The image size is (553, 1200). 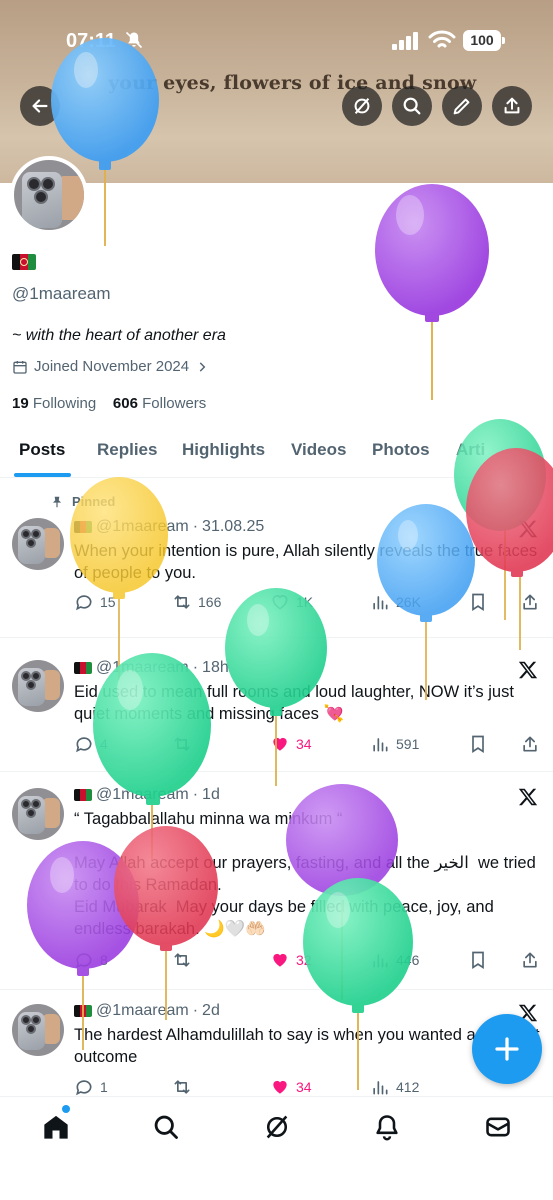 What do you see at coordinates (91, 744) in the screenshot?
I see `reply-button: 4` at bounding box center [91, 744].